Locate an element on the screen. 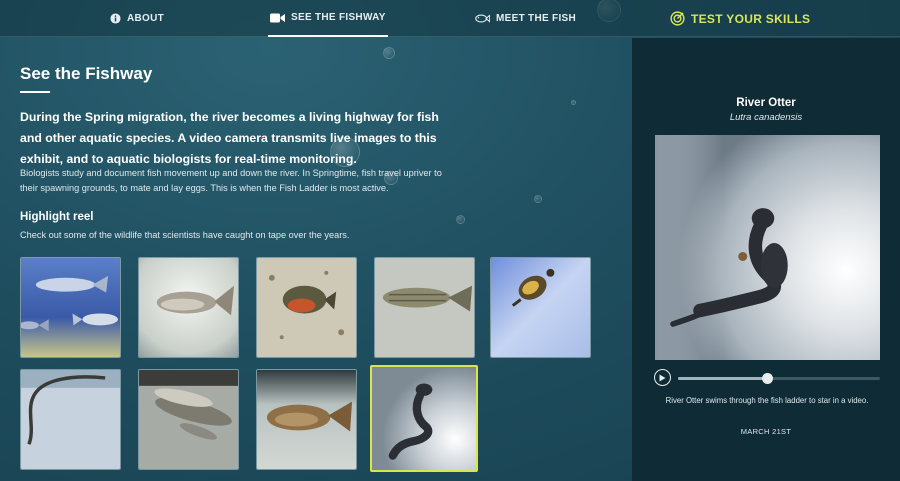 This screenshot has width=900, height=481. page-title: See the Fishway is located at coordinates (86, 73).